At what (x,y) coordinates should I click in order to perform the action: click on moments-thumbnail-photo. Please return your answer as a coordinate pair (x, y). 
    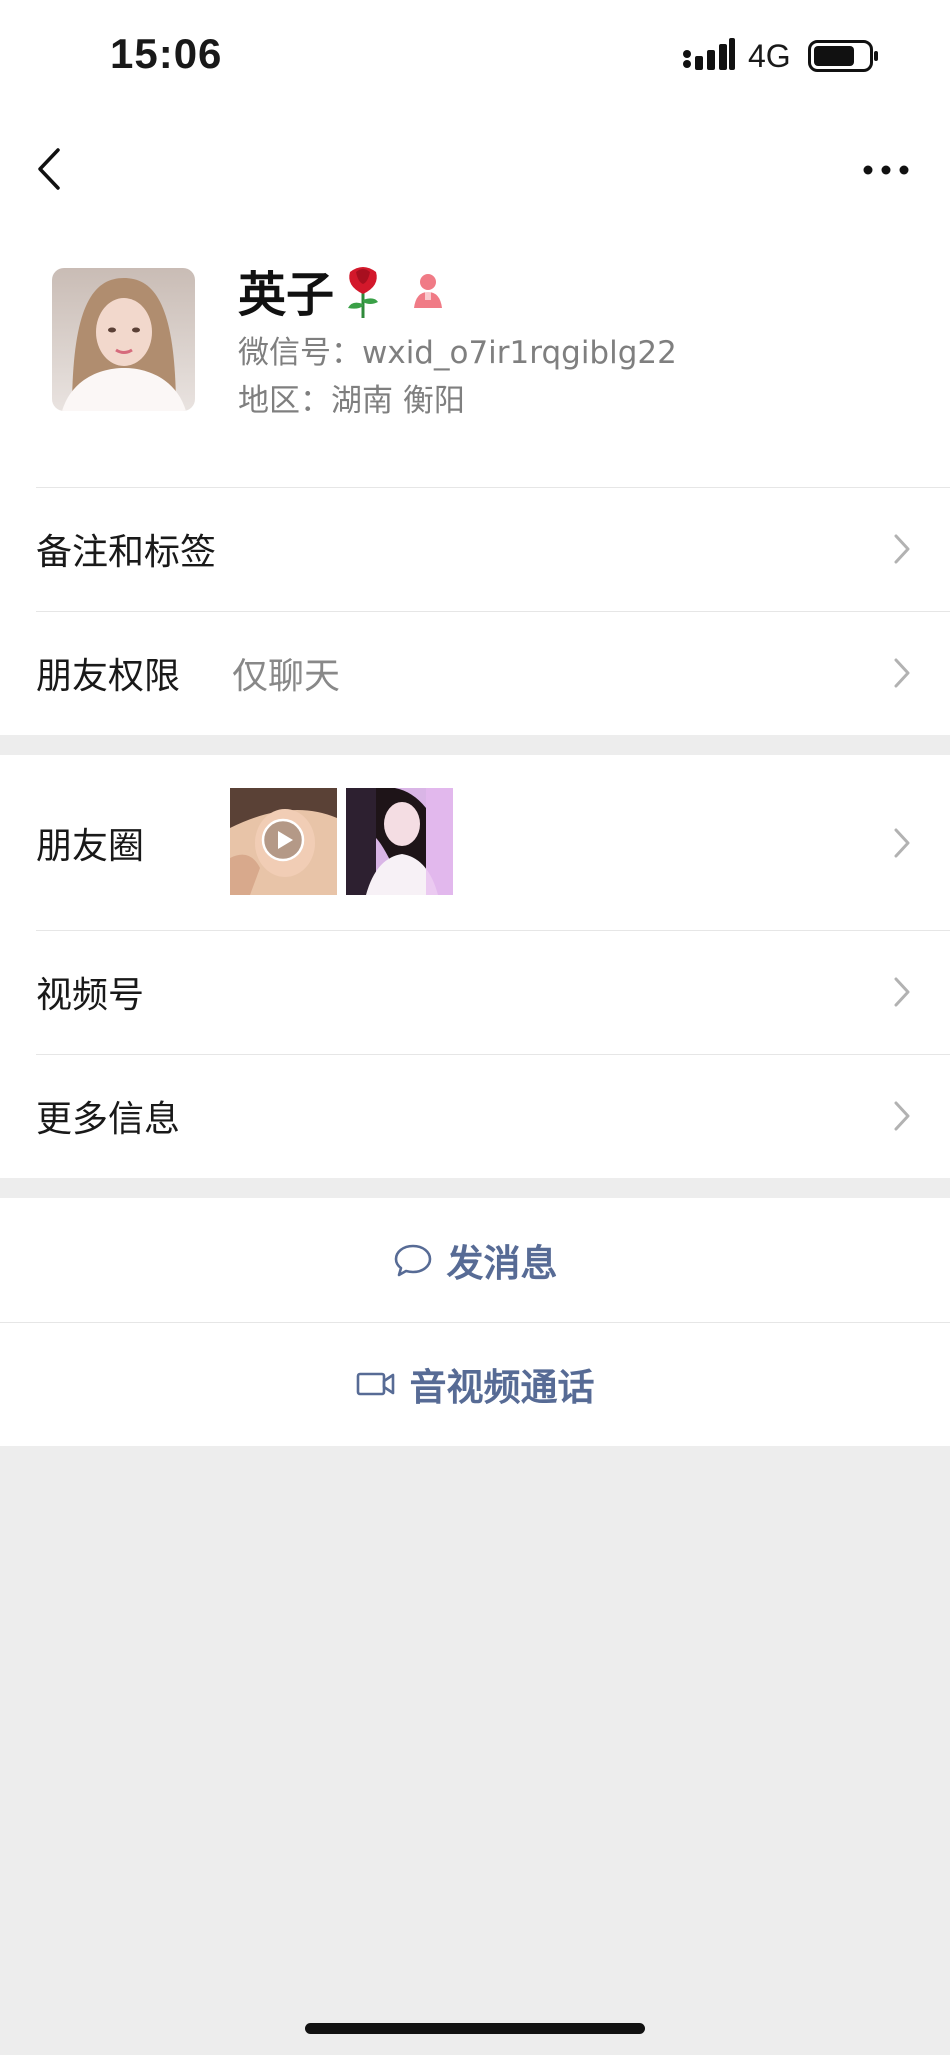
    Looking at the image, I should click on (399, 841).